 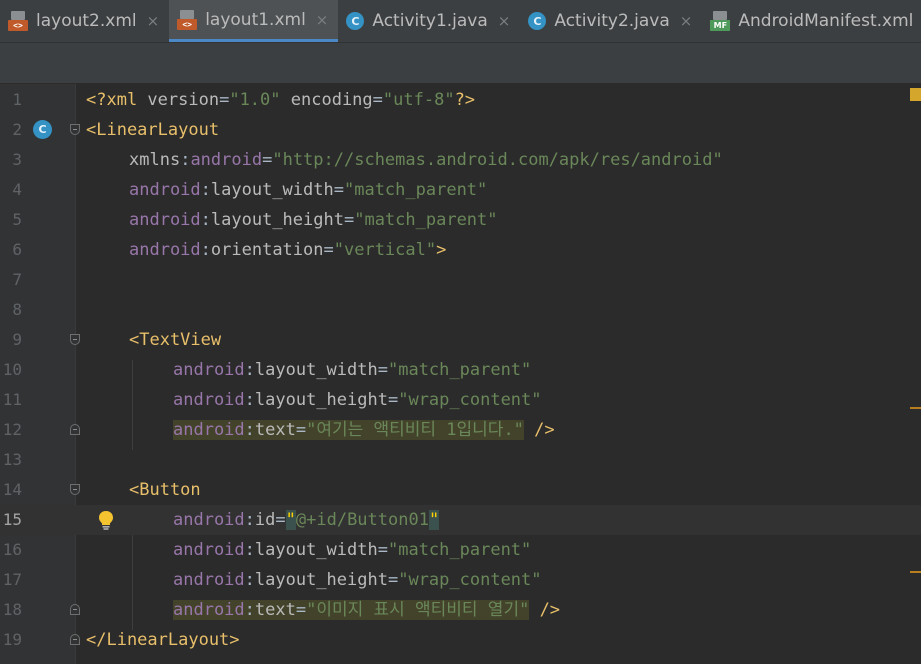 I want to click on tab-activity2-java: C Activity2.java ×, so click(x=611, y=21).